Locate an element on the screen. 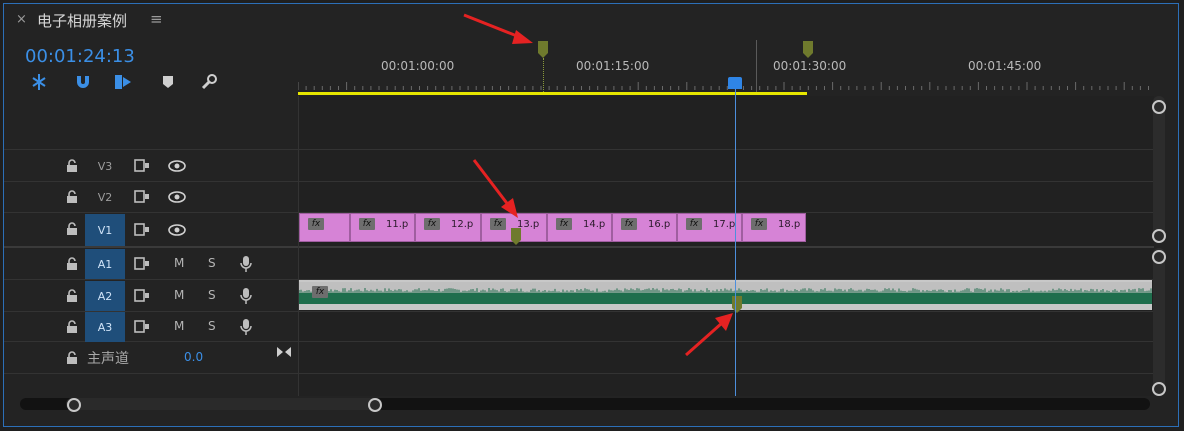  video-clip: fx 16.p is located at coordinates (644, 227).